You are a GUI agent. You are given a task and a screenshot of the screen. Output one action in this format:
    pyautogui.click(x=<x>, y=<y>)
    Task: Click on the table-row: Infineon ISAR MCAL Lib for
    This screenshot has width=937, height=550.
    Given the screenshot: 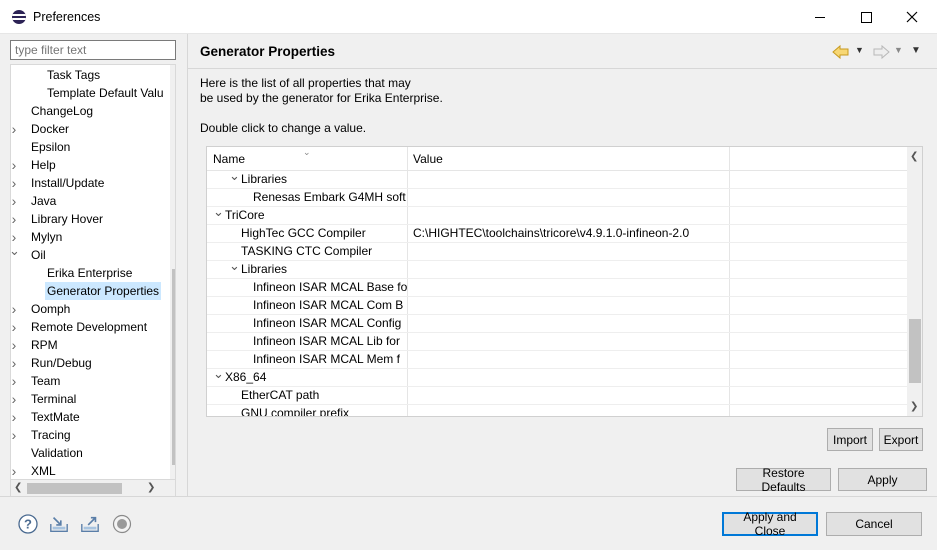 What is the action you would take?
    pyautogui.click(x=557, y=342)
    